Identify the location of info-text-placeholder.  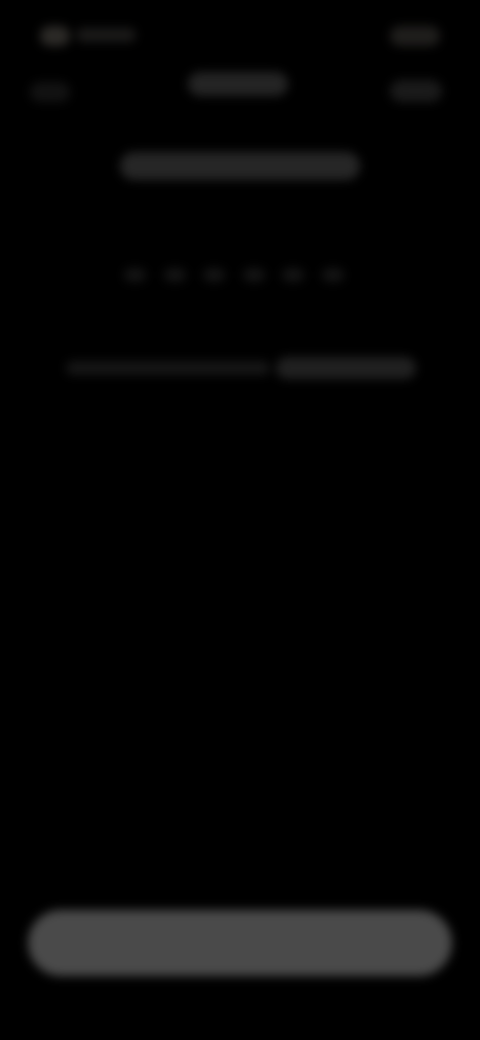
(168, 368).